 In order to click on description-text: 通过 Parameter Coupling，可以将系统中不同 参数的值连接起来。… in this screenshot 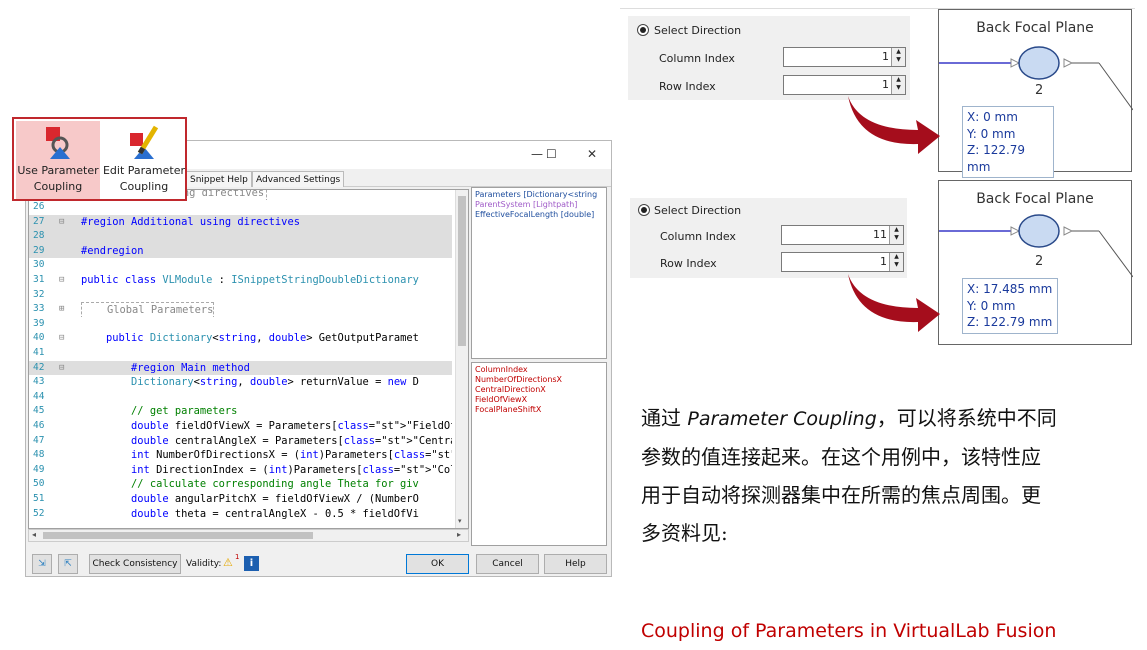, I will do `click(891, 475)`.